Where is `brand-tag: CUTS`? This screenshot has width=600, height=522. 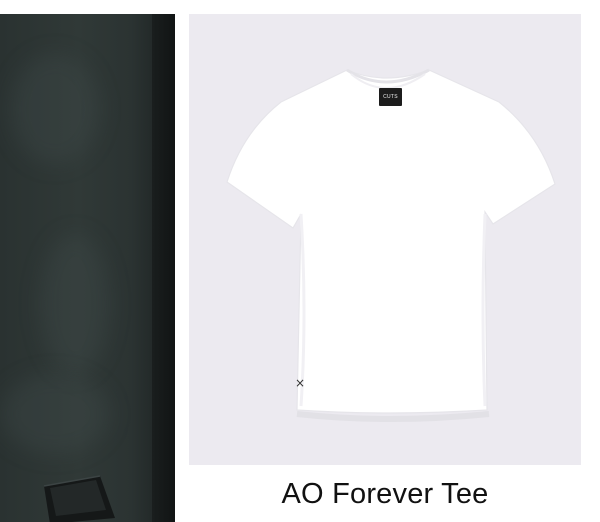 brand-tag: CUTS is located at coordinates (390, 97).